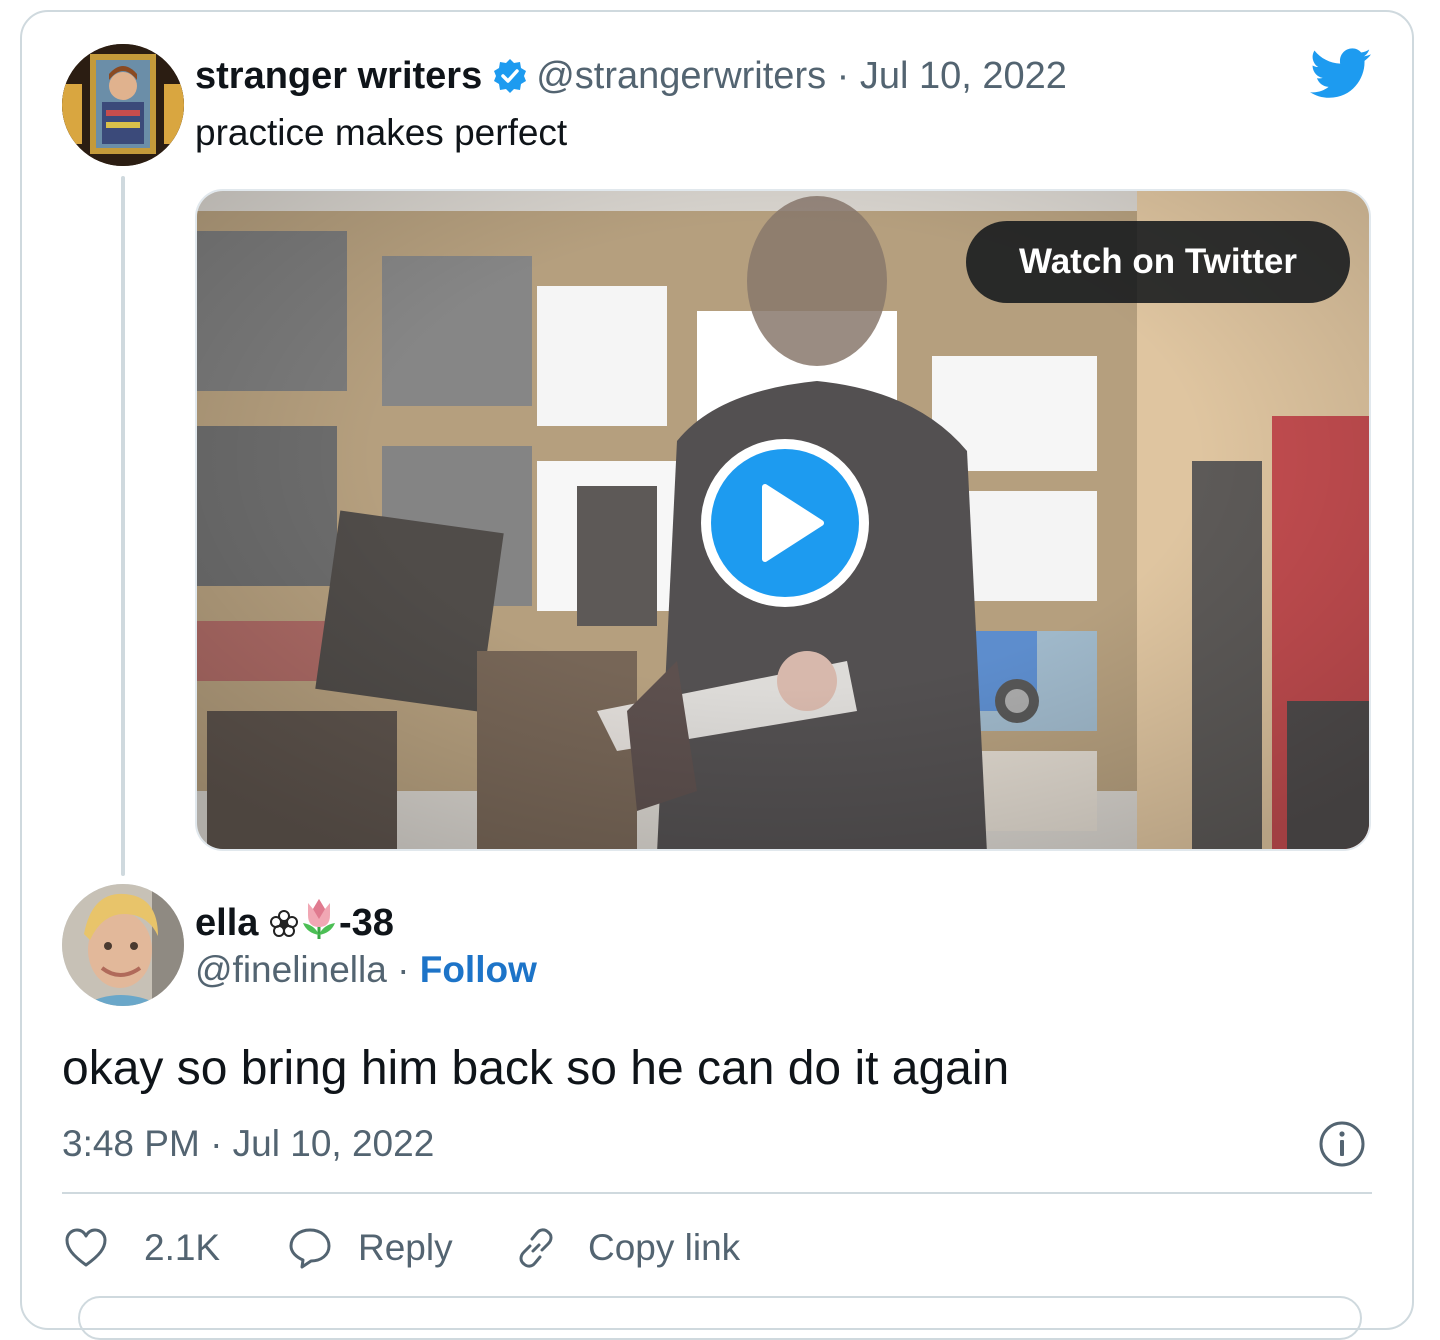 This screenshot has width=1440, height=1340. Describe the element at coordinates (536, 1248) in the screenshot. I see `link-icon` at that location.